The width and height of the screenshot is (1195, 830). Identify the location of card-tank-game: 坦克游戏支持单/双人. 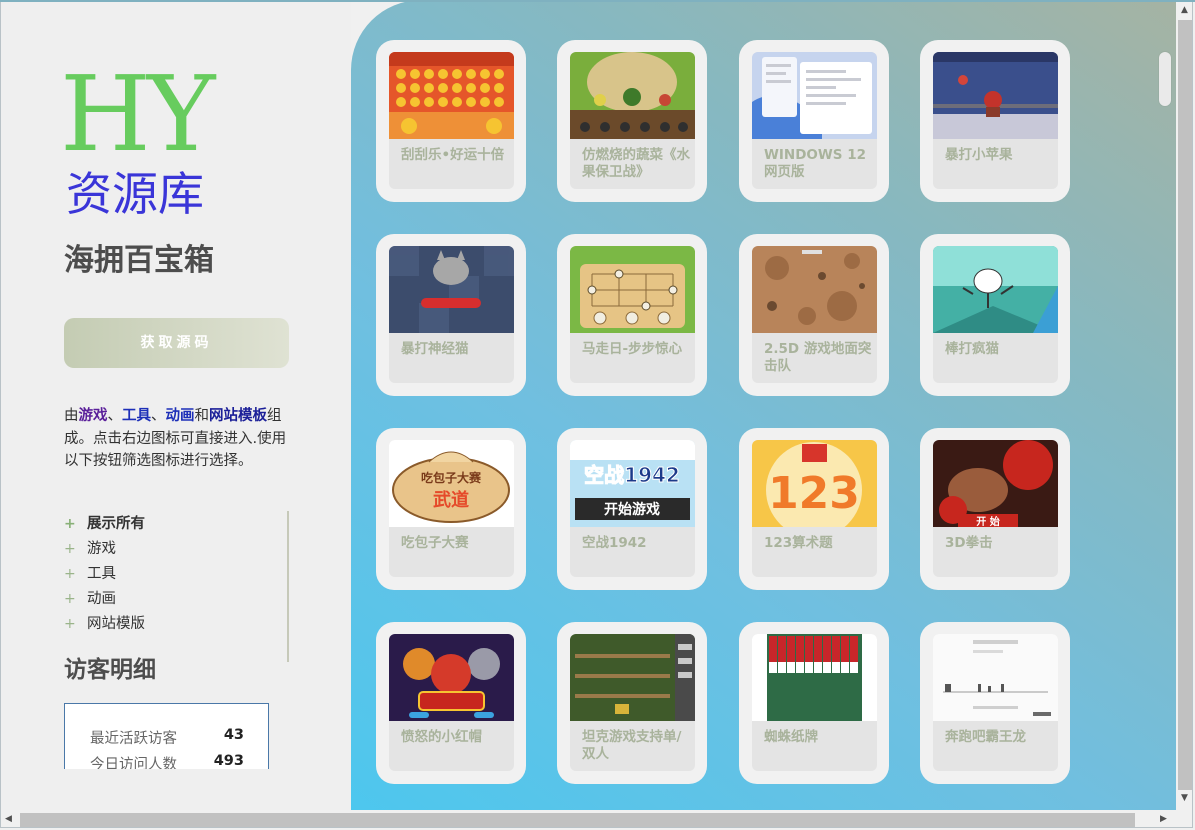
(632, 703).